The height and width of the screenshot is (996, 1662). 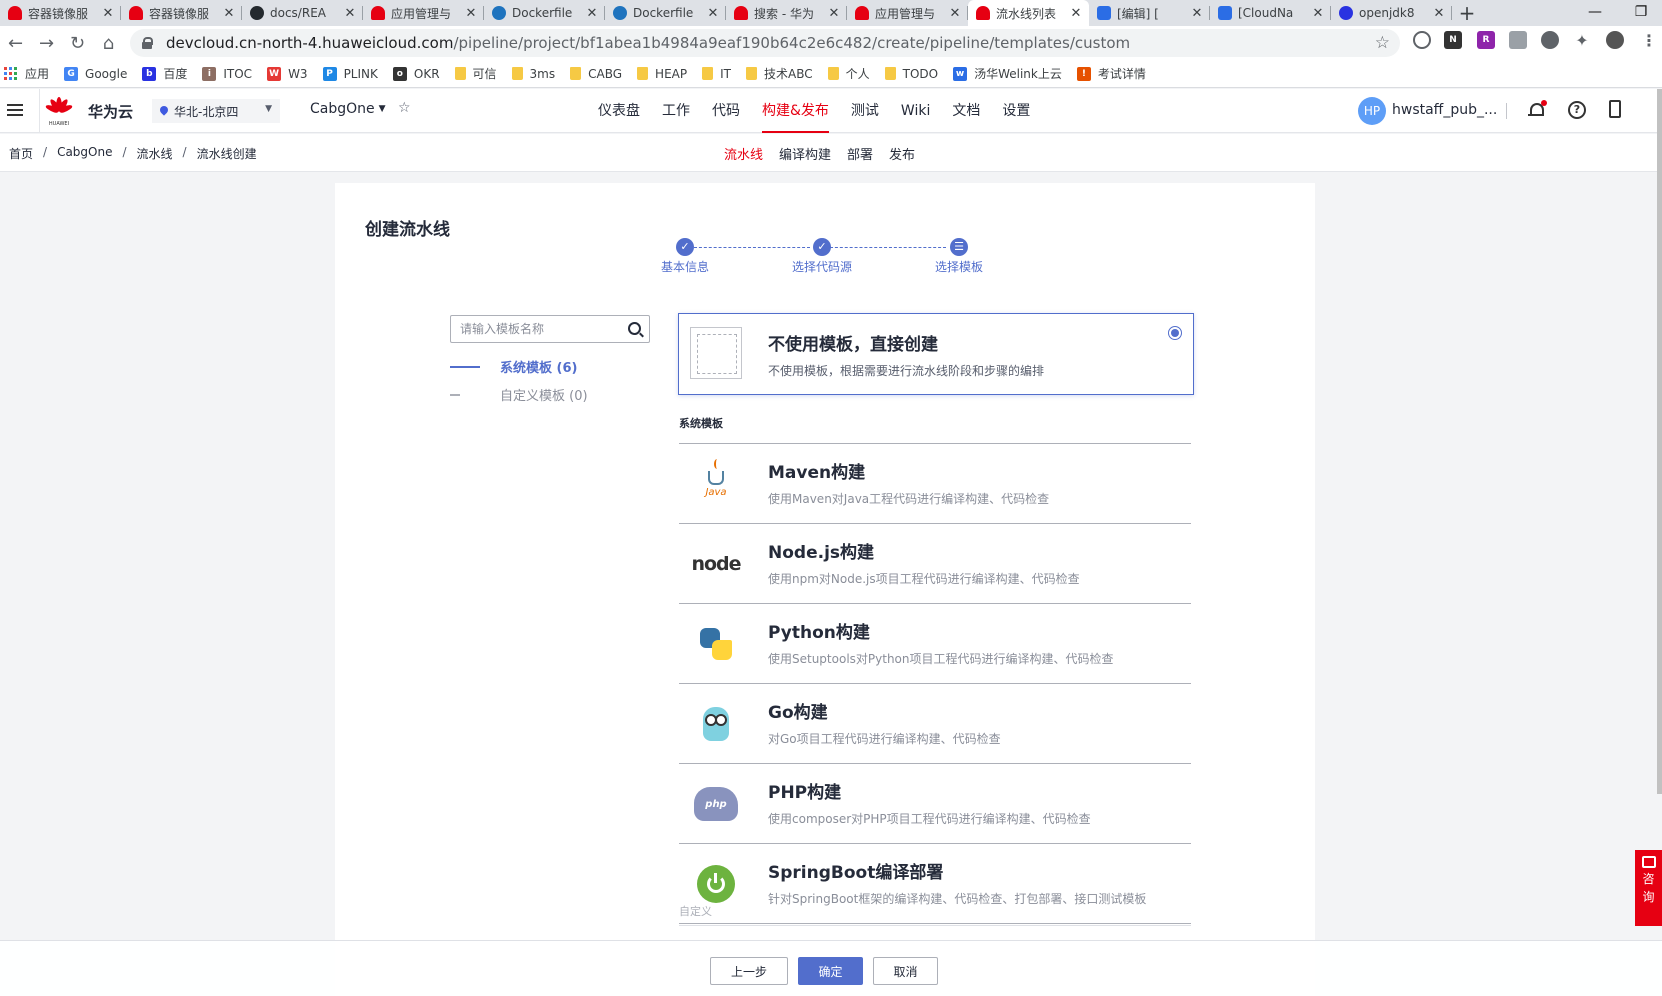 What do you see at coordinates (905, 971) in the screenshot?
I see `cancel-button: 取消` at bounding box center [905, 971].